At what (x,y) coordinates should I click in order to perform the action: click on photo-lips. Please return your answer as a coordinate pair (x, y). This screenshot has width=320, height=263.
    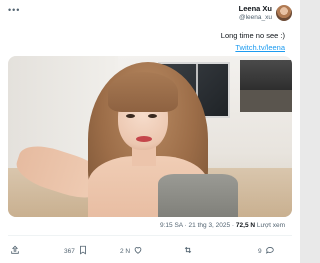
    Looking at the image, I should click on (144, 139).